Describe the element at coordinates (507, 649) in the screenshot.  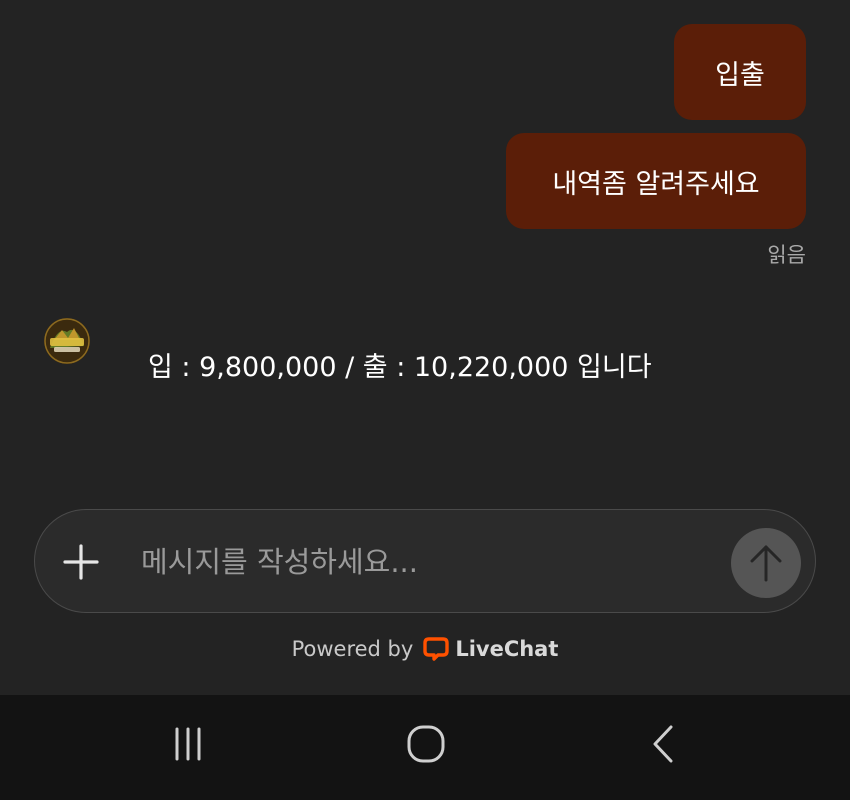
I see `livechat-label: LiveChat` at that location.